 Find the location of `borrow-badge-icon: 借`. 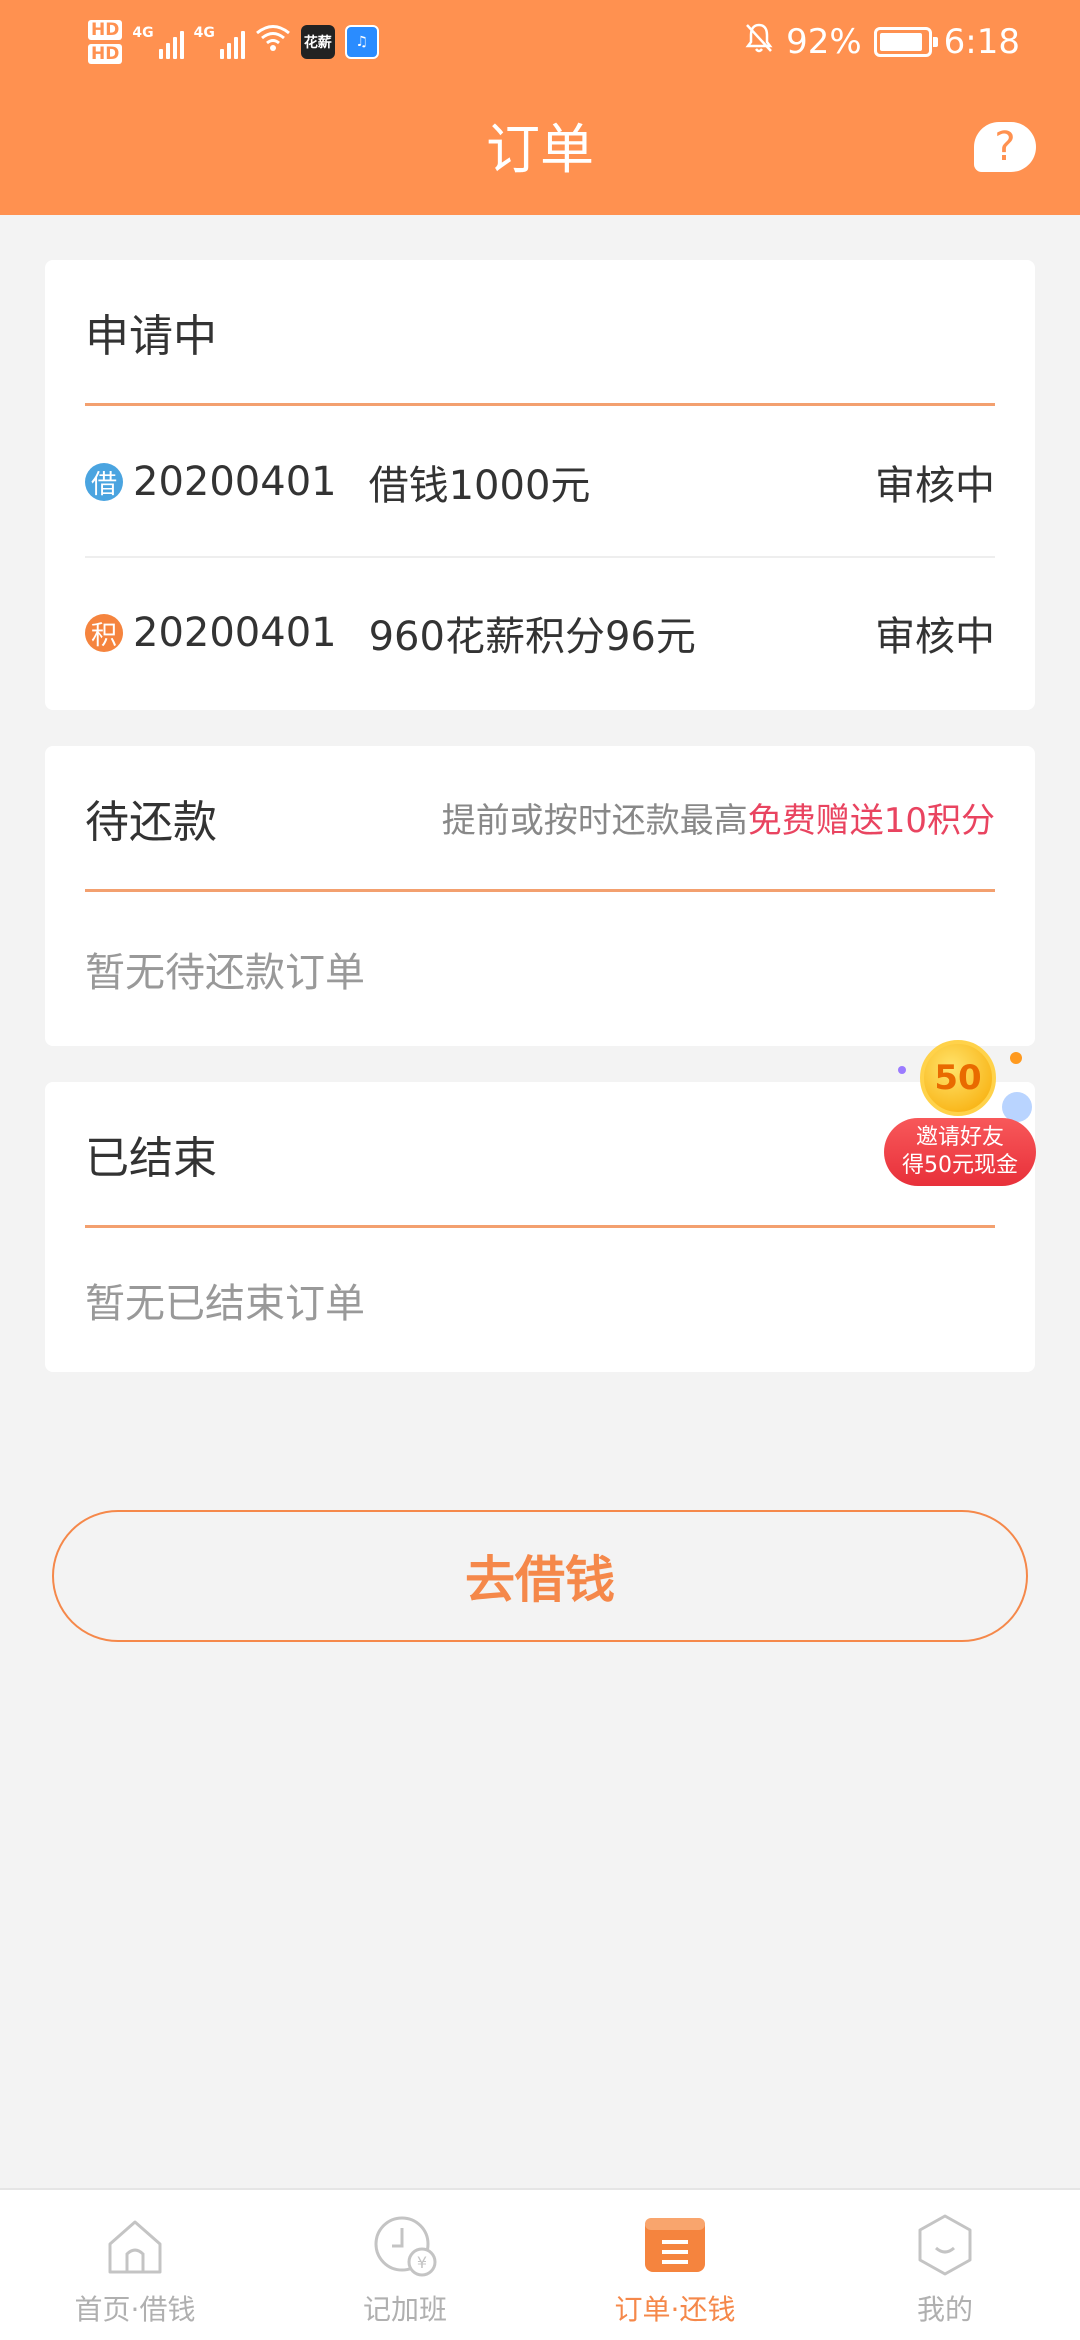

borrow-badge-icon: 借 is located at coordinates (104, 482).